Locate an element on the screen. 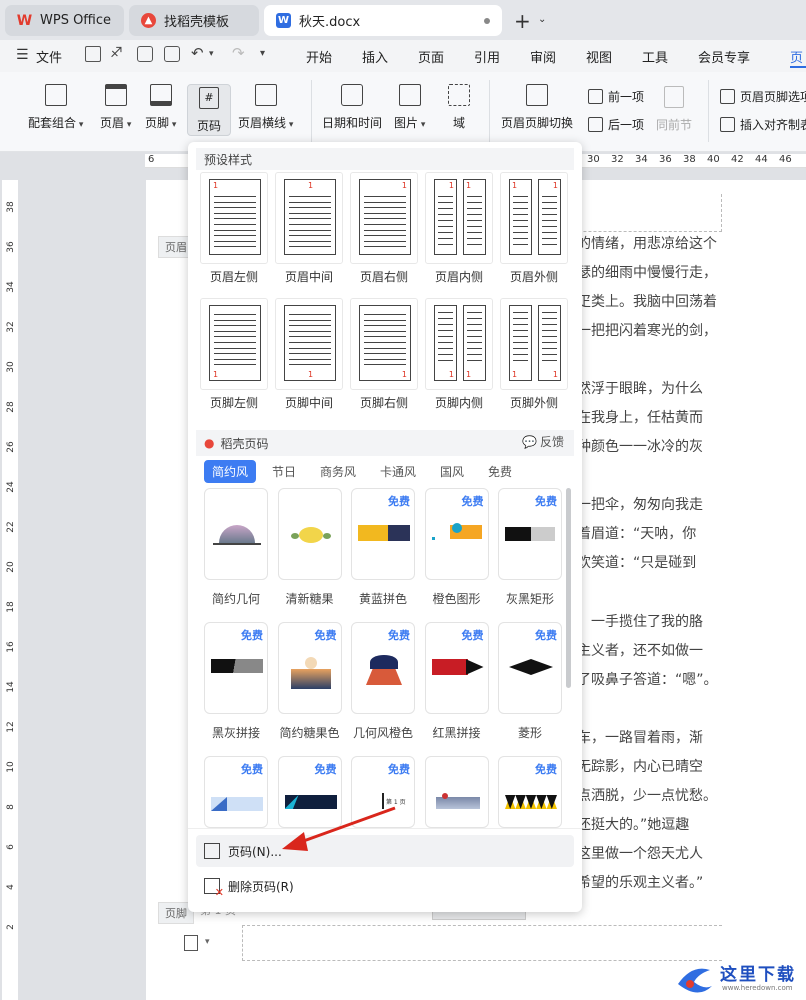  save-icon is located at coordinates (93, 54).